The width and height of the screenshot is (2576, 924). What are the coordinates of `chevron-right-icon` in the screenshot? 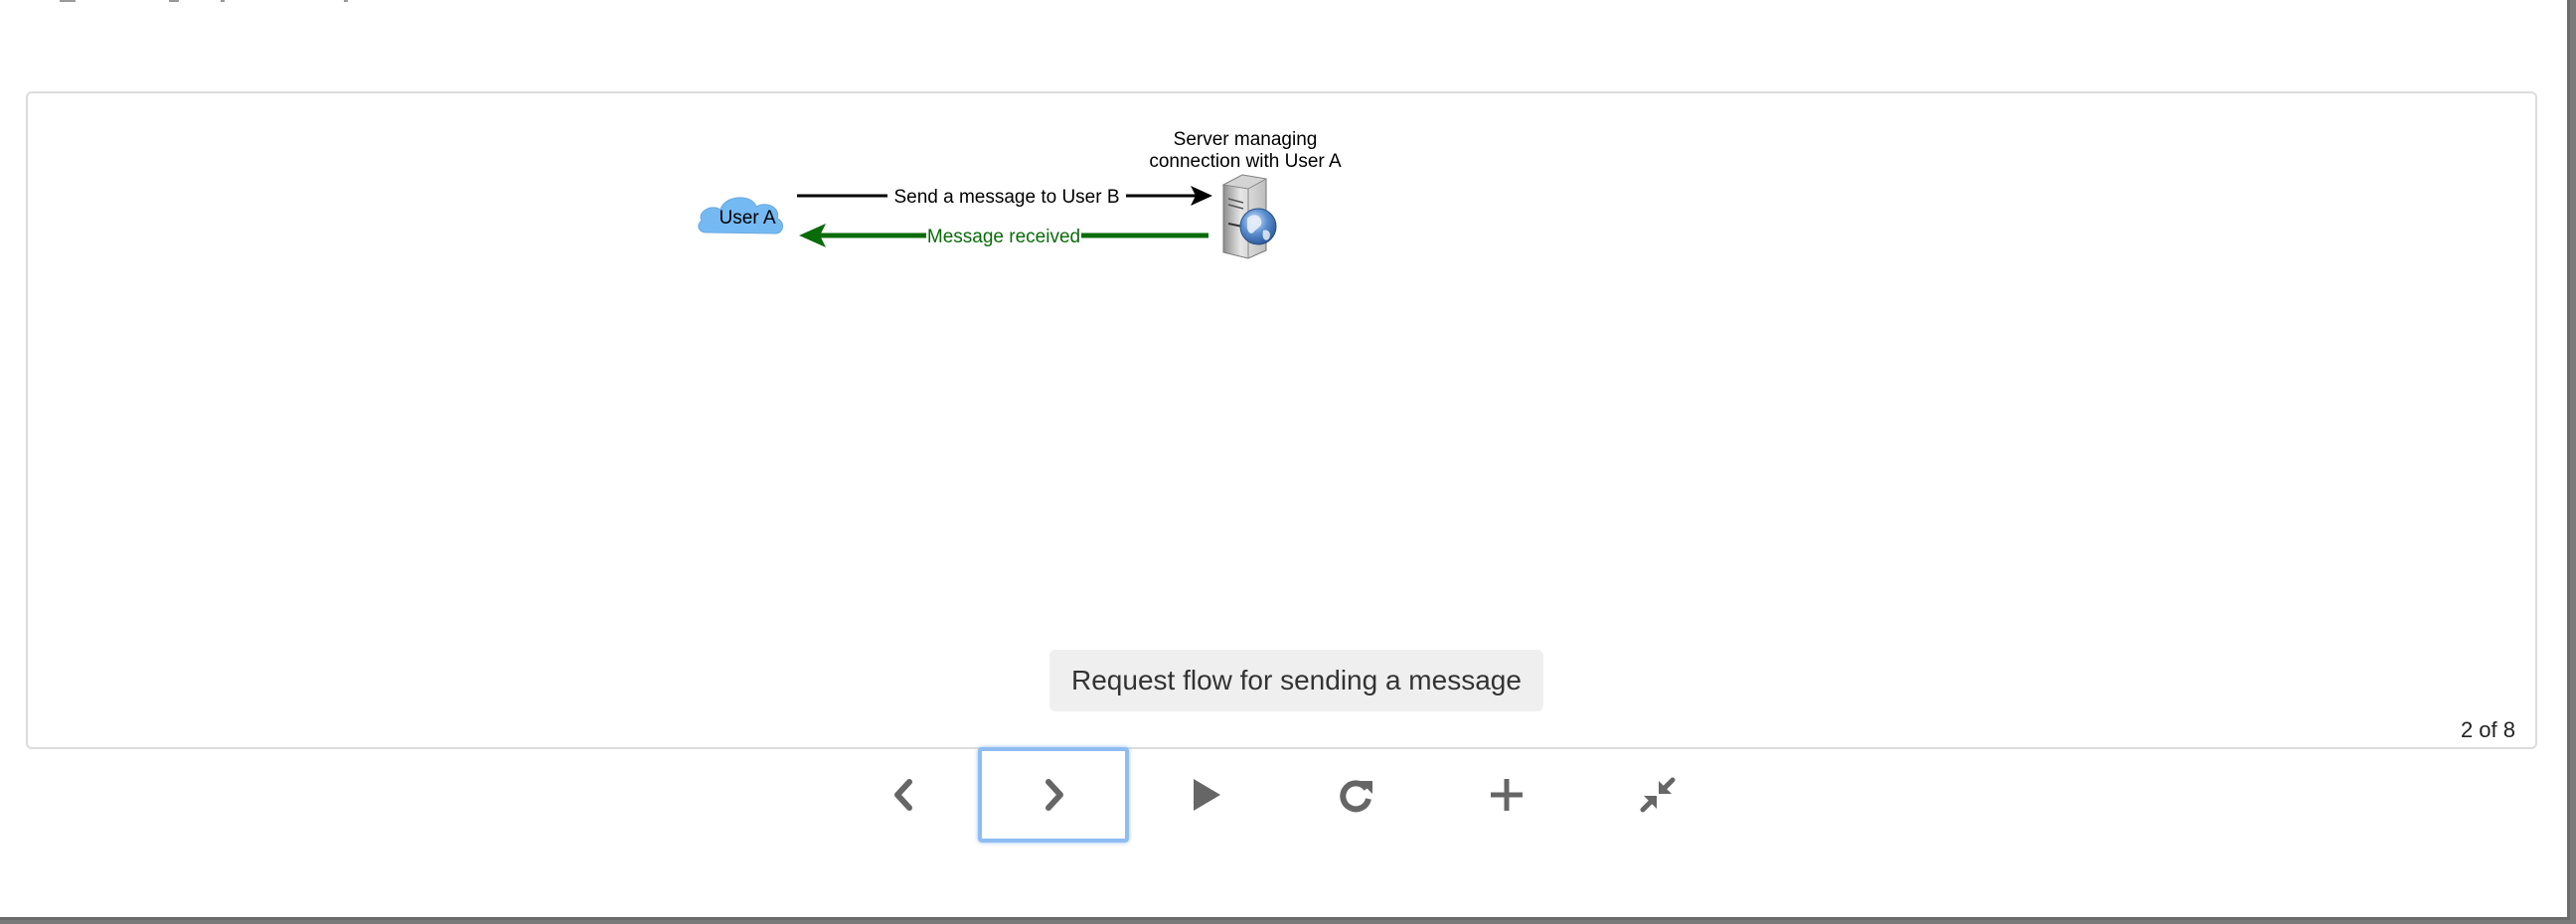 It's located at (1054, 795).